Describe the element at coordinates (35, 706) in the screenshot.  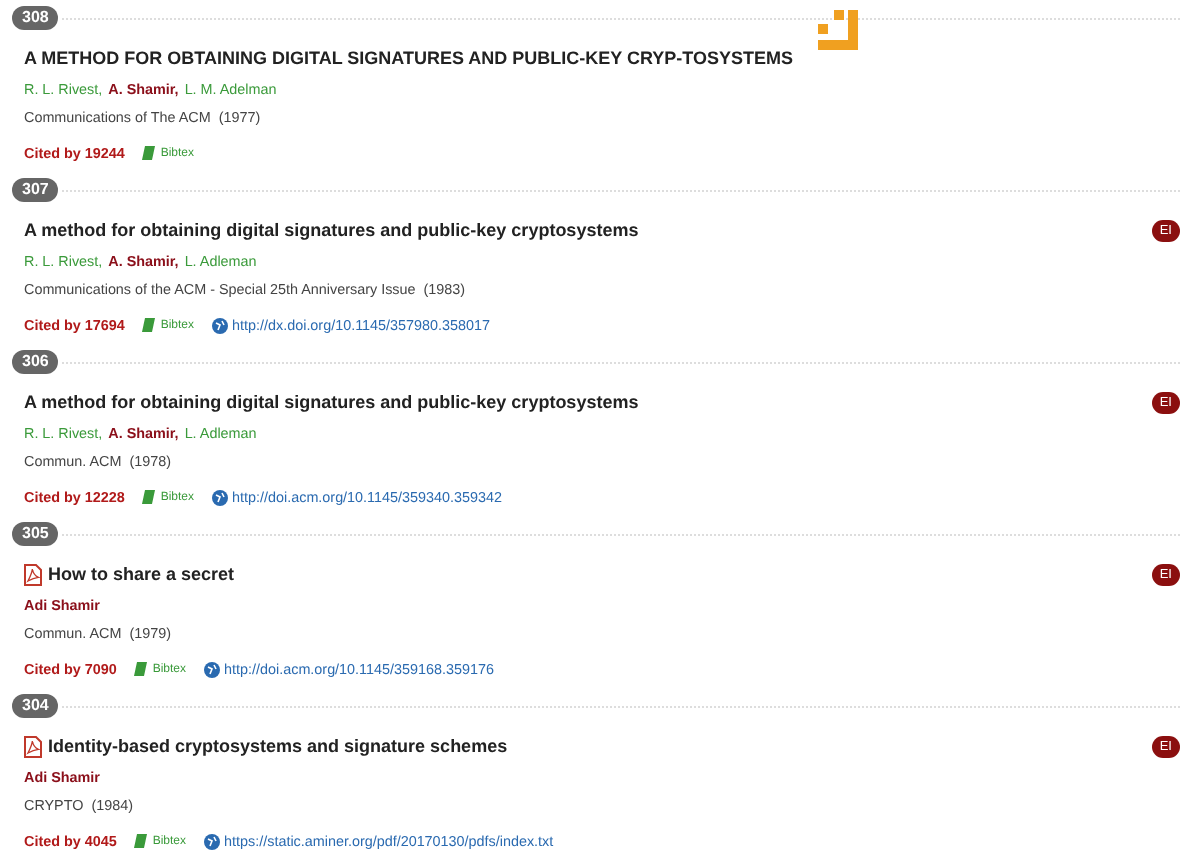
I see `rank-badge: 304` at that location.